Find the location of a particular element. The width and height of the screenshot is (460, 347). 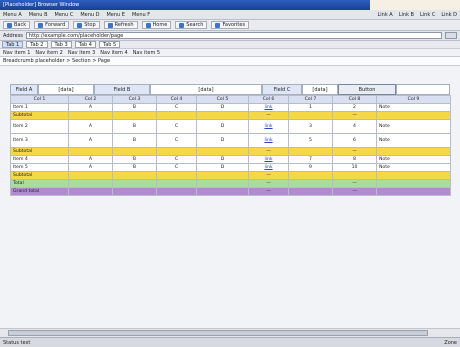

table-cell: 10 is located at coordinates (354, 167).